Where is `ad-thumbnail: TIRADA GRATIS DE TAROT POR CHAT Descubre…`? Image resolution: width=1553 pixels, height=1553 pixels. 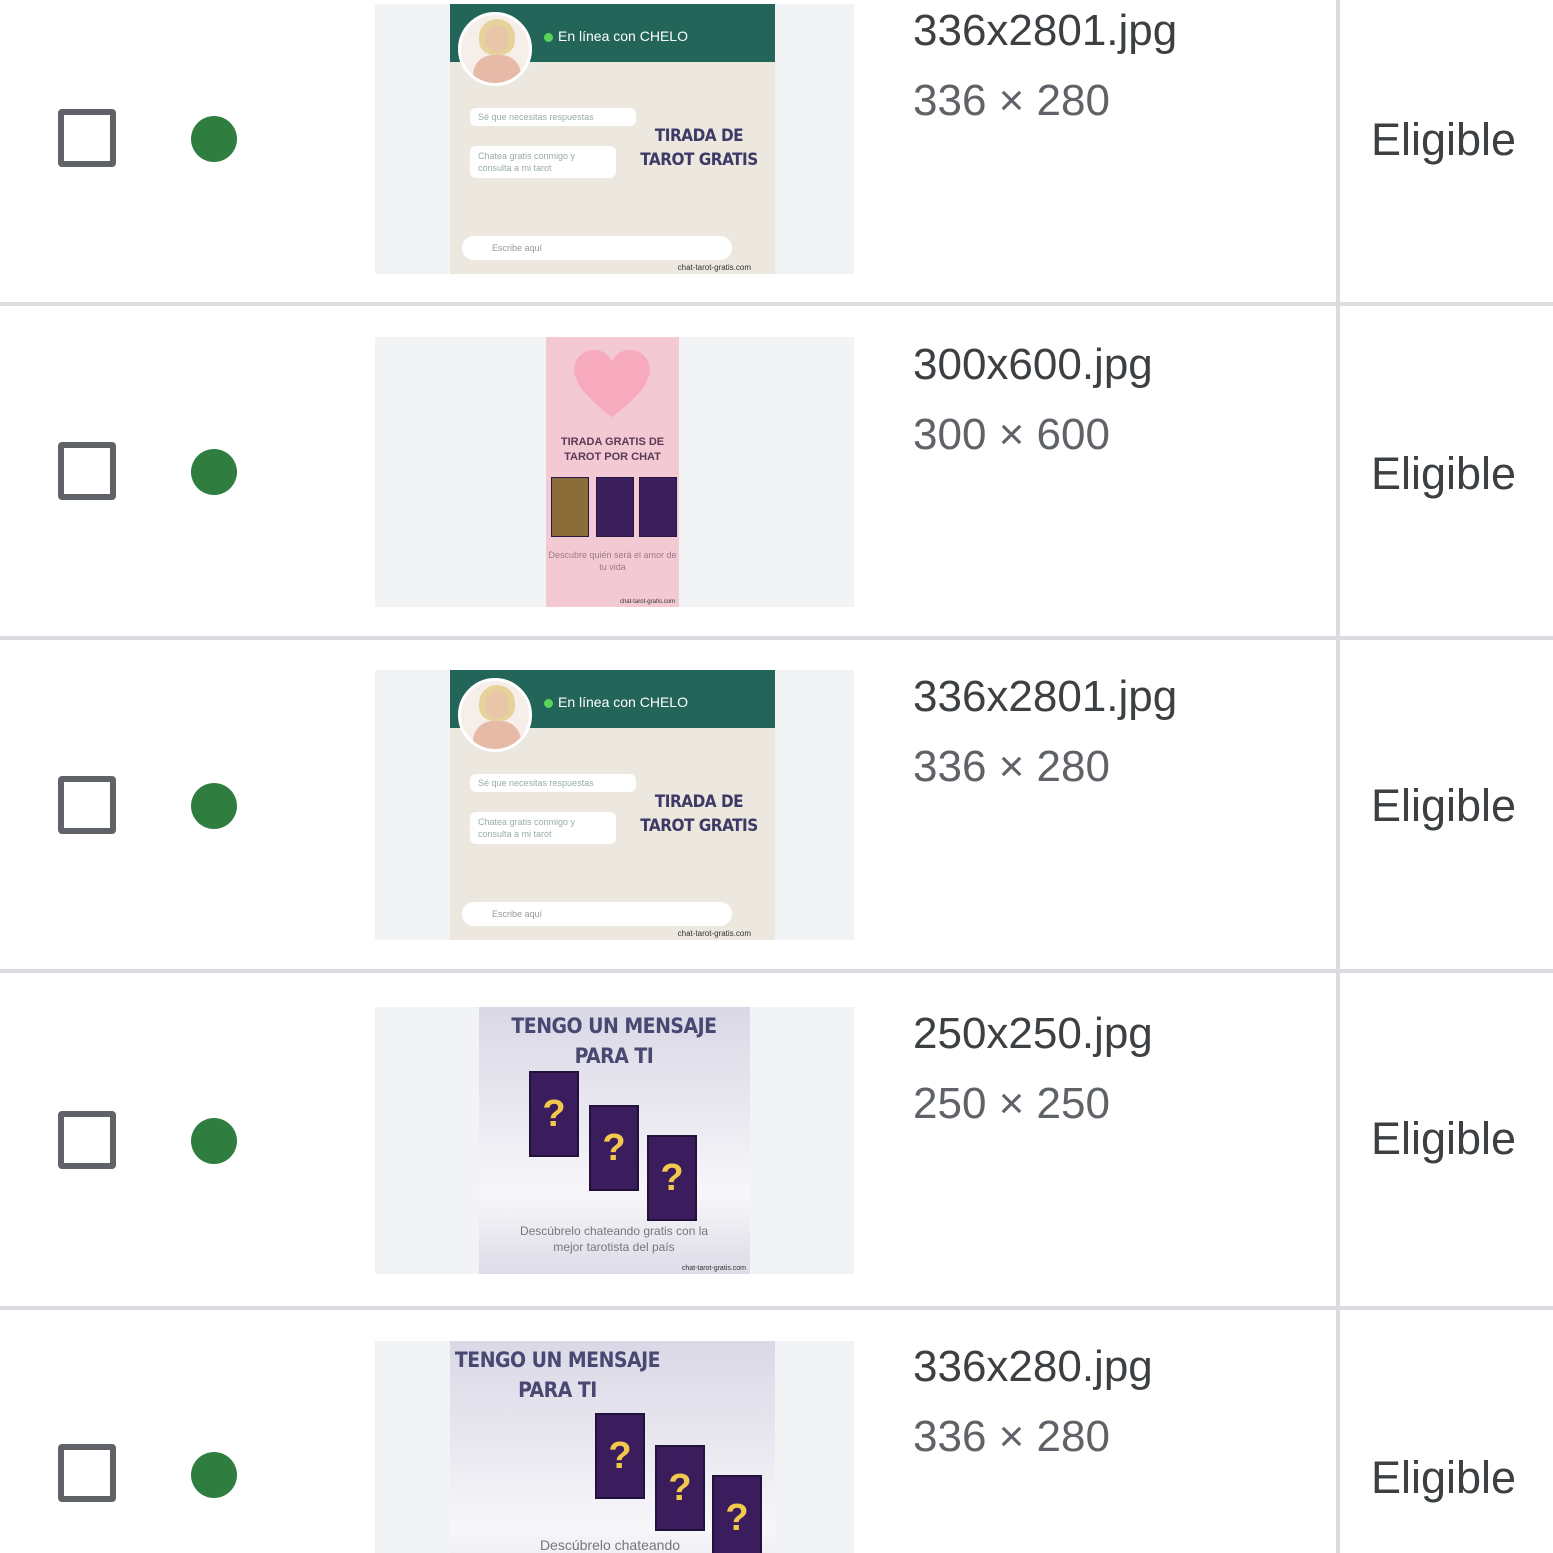 ad-thumbnail: TIRADA GRATIS DE TAROT POR CHAT Descubre… is located at coordinates (614, 472).